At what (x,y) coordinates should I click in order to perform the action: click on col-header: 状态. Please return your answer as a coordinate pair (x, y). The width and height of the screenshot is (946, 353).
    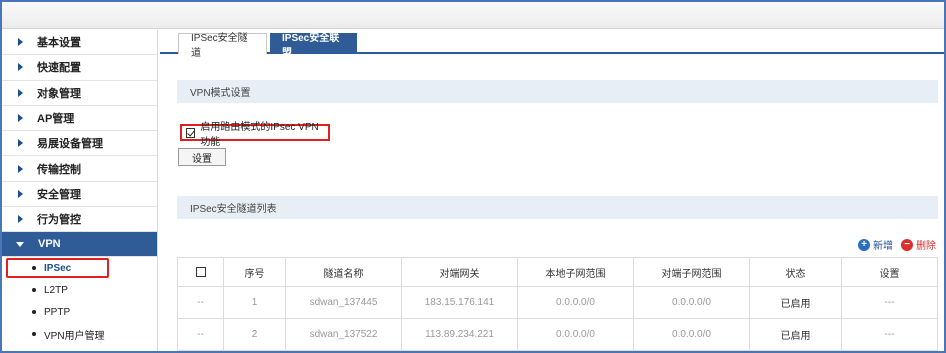
    Looking at the image, I should click on (795, 272).